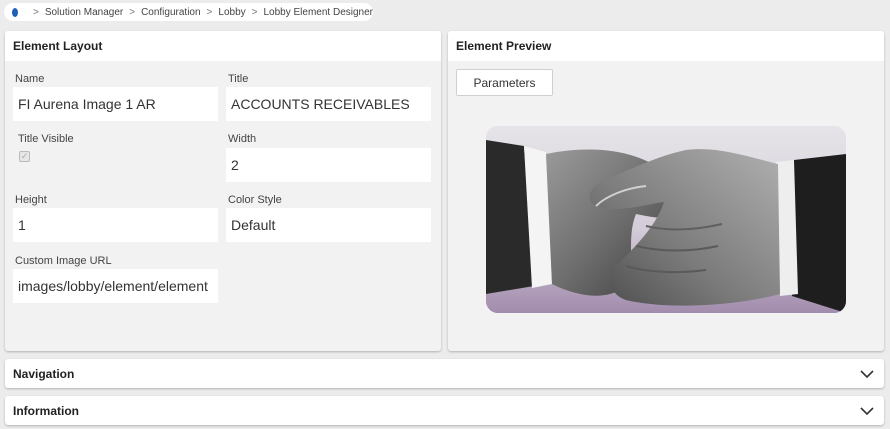  Describe the element at coordinates (115, 225) in the screenshot. I see `height-field: 1` at that location.